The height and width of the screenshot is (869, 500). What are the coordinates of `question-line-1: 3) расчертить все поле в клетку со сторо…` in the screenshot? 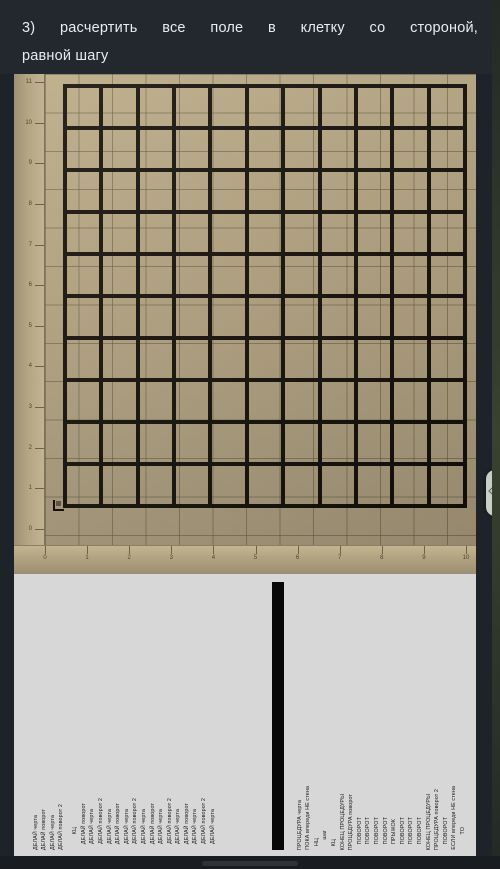 It's located at (250, 28).